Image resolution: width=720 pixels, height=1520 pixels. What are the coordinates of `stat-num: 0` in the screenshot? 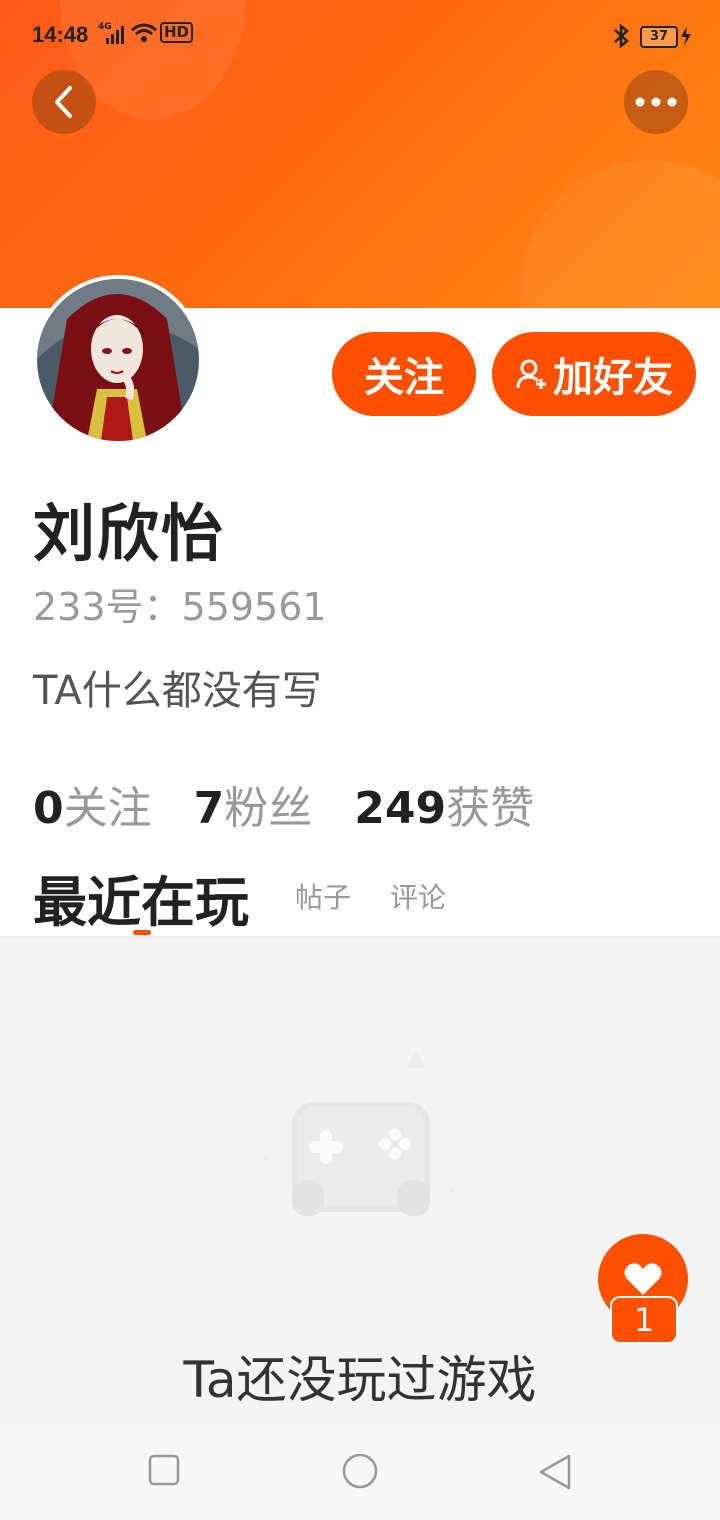 It's located at (48, 808).